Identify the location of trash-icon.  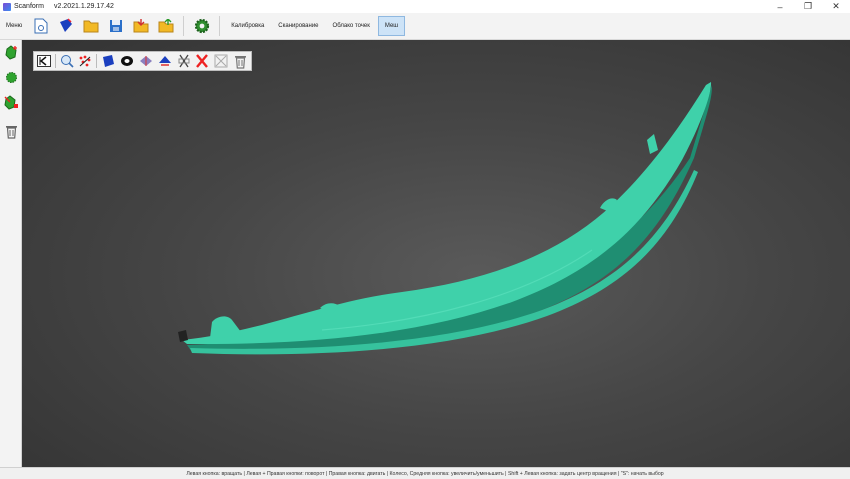
(11, 131).